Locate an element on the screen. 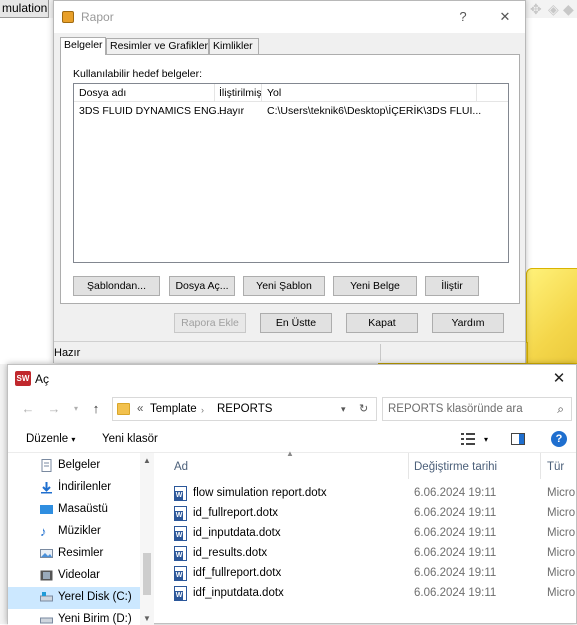 The image size is (577, 625). drive-icon is located at coordinates (46, 597).